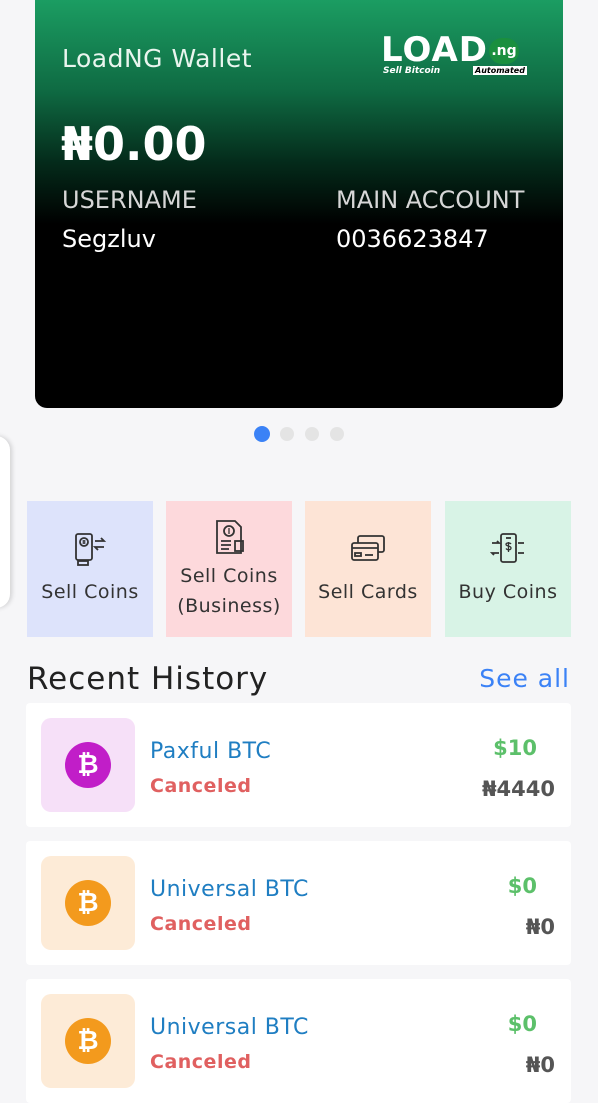 This screenshot has height=1103, width=598. I want to click on wallet-title: LoadNG Wallet, so click(157, 58).